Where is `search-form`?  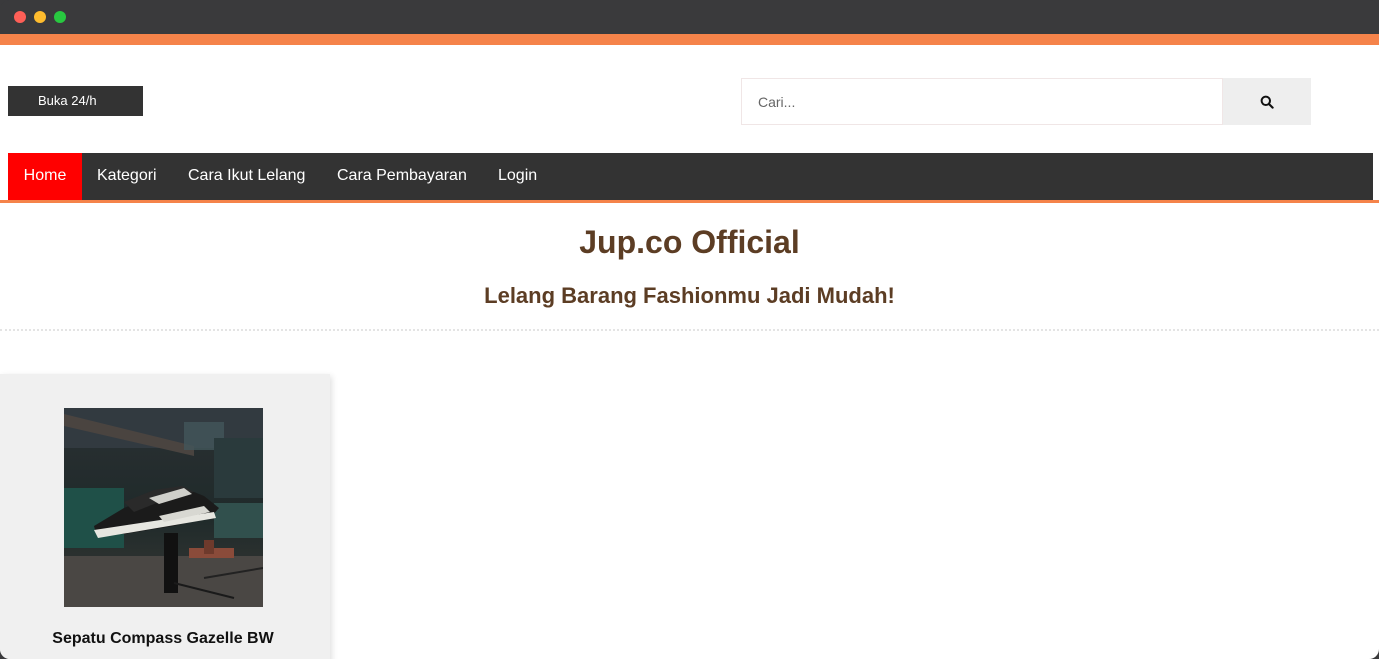
search-form is located at coordinates (1026, 101).